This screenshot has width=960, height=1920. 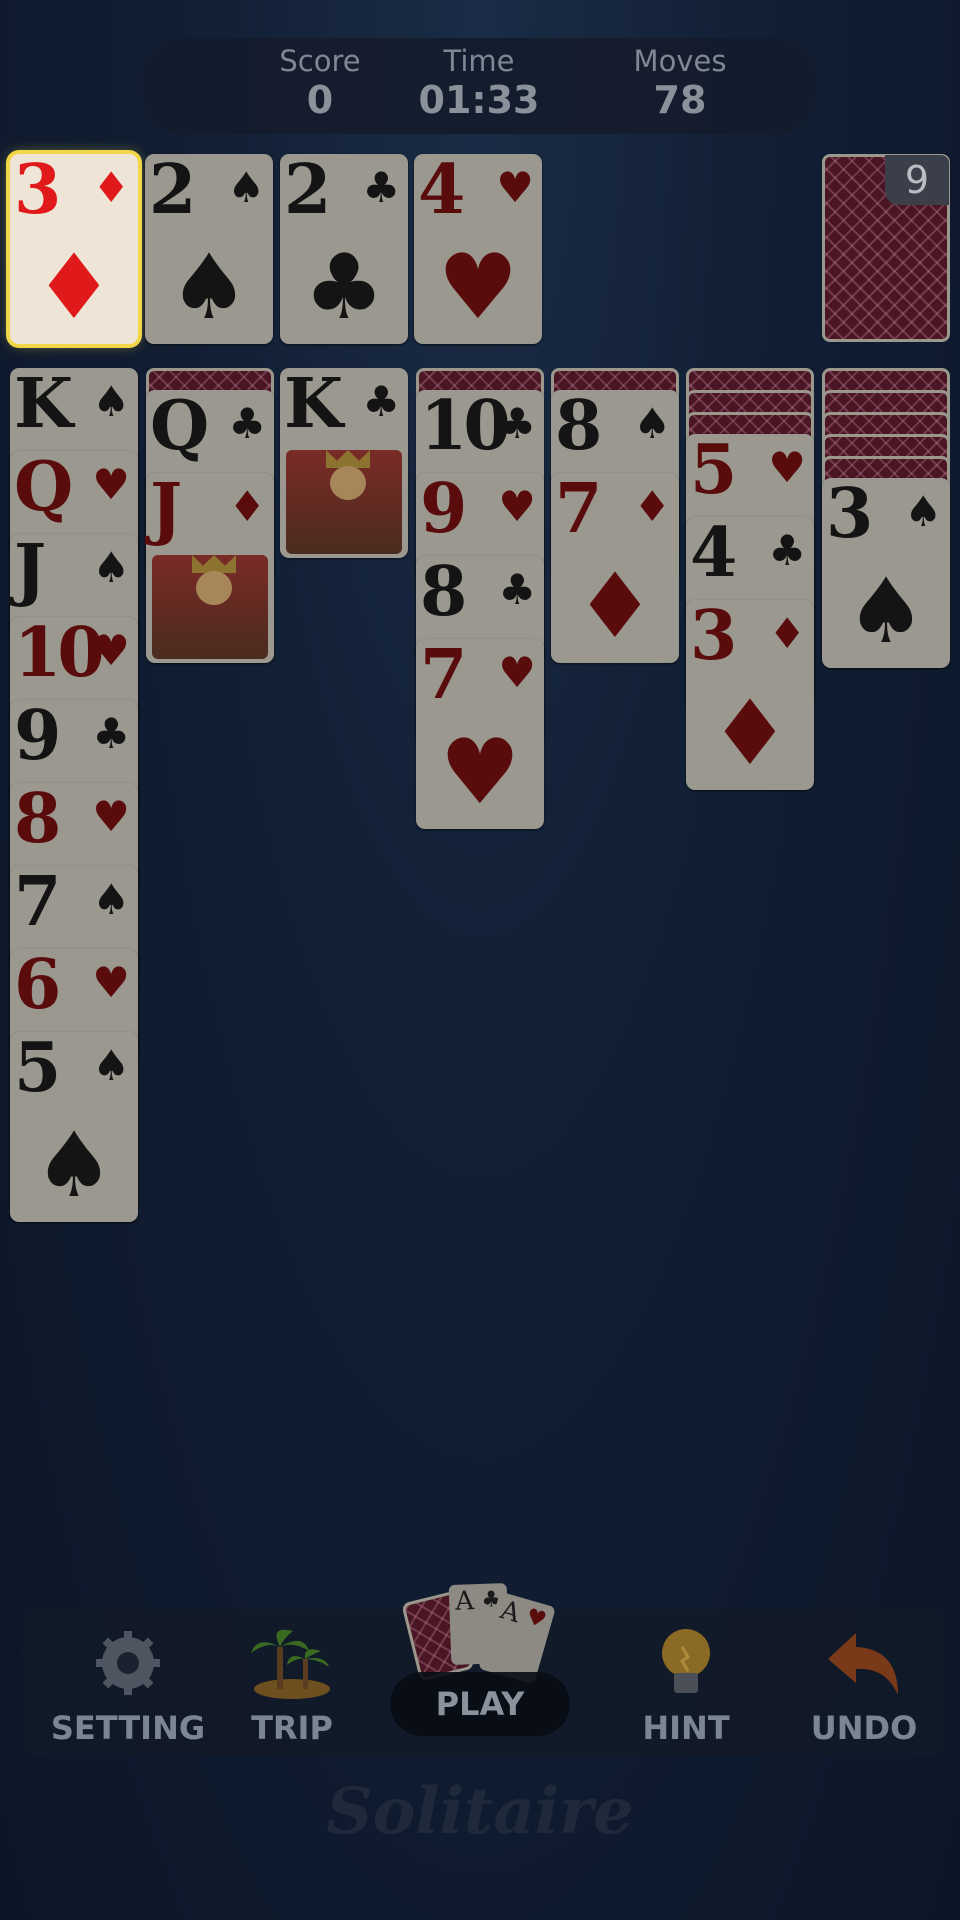 I want to click on heart-icon: ♥, so click(x=536, y=1619).